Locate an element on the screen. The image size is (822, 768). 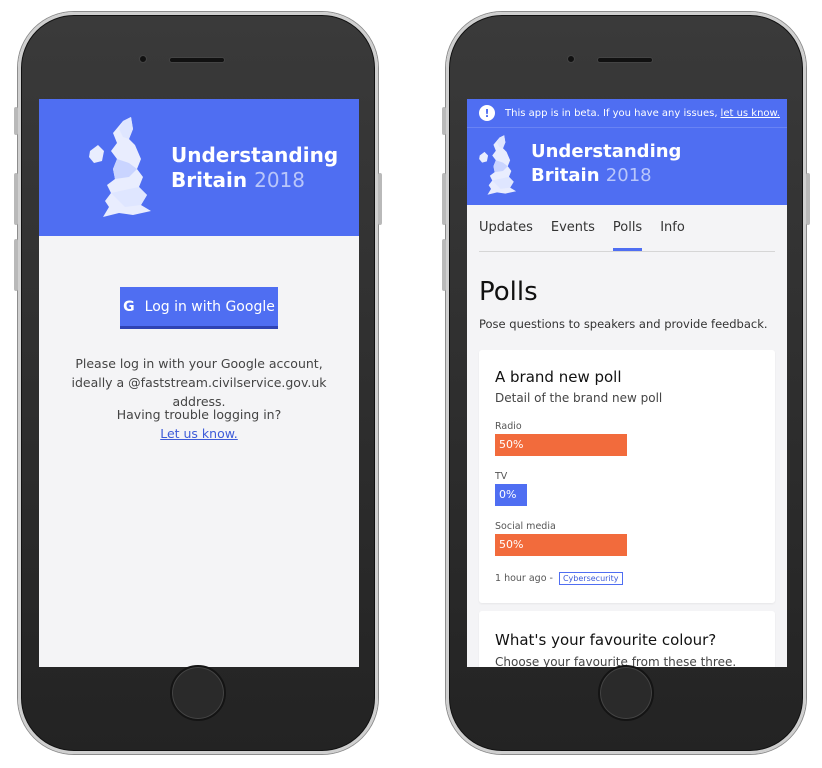
nav-tabs: Updates Events Polls Info is located at coordinates (627, 228).